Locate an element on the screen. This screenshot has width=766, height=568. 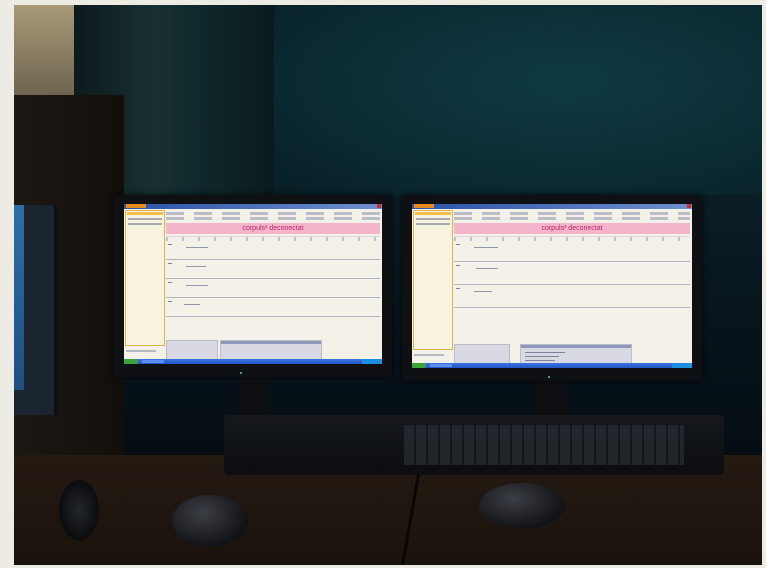
side-monitor-screen is located at coordinates (19, 297).